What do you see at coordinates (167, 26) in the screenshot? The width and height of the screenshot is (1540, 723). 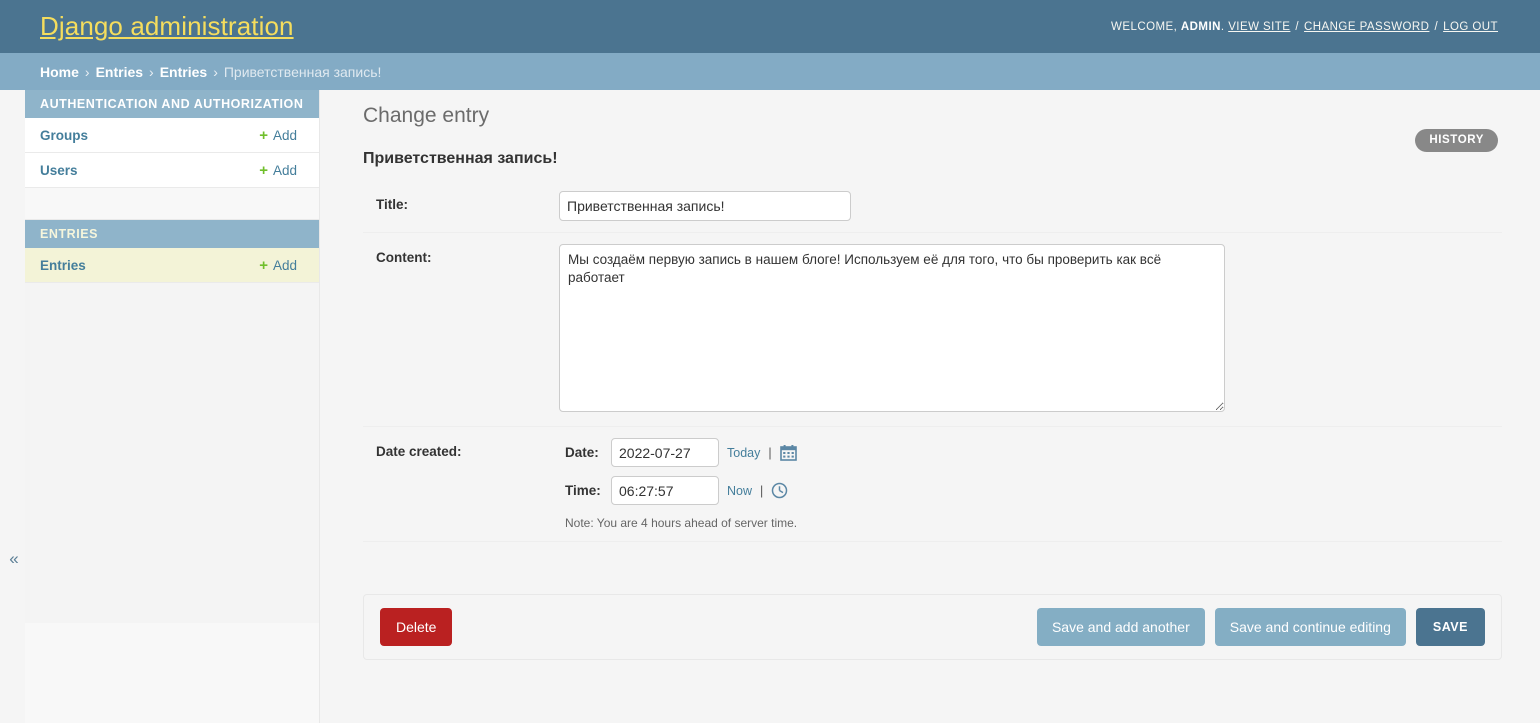 I see `site-title: Django administration` at bounding box center [167, 26].